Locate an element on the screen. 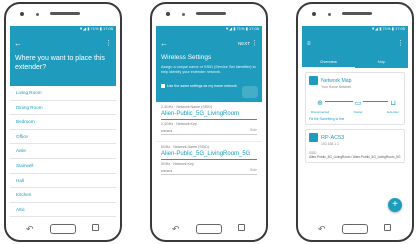  card-header: Network Map is located at coordinates (355, 80).